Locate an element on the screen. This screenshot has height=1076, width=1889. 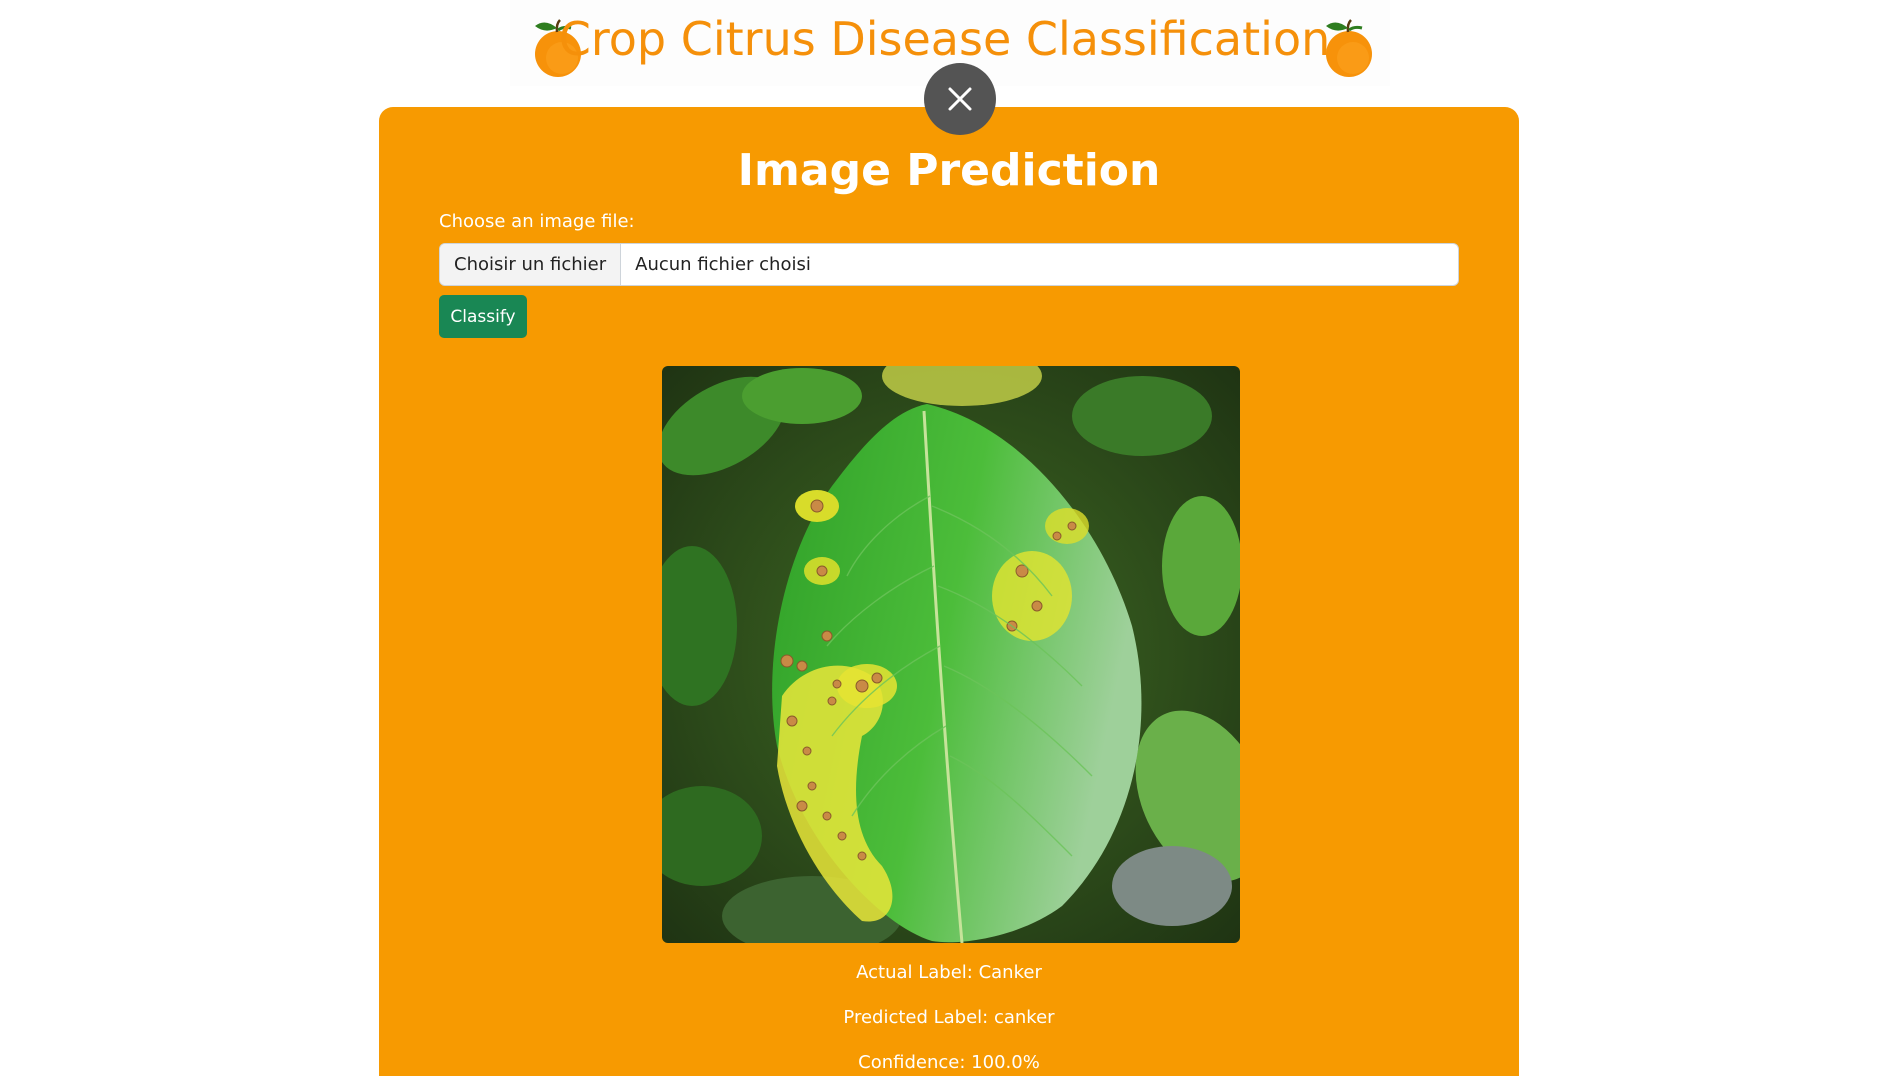
close-button is located at coordinates (960, 99).